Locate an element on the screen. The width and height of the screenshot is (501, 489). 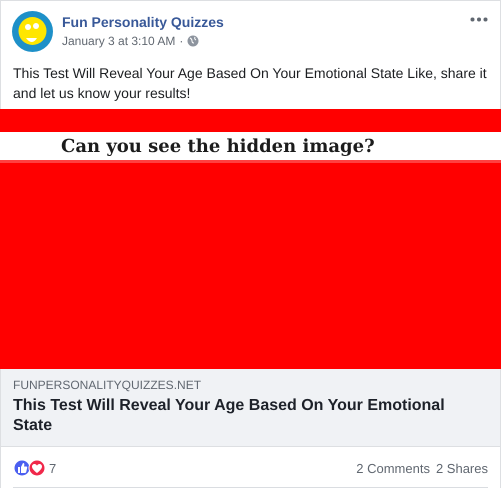
post-text: This Test Will Reveal Your Age Based On Your Emotional State Like, share it and let us know your results! is located at coordinates (250, 83).